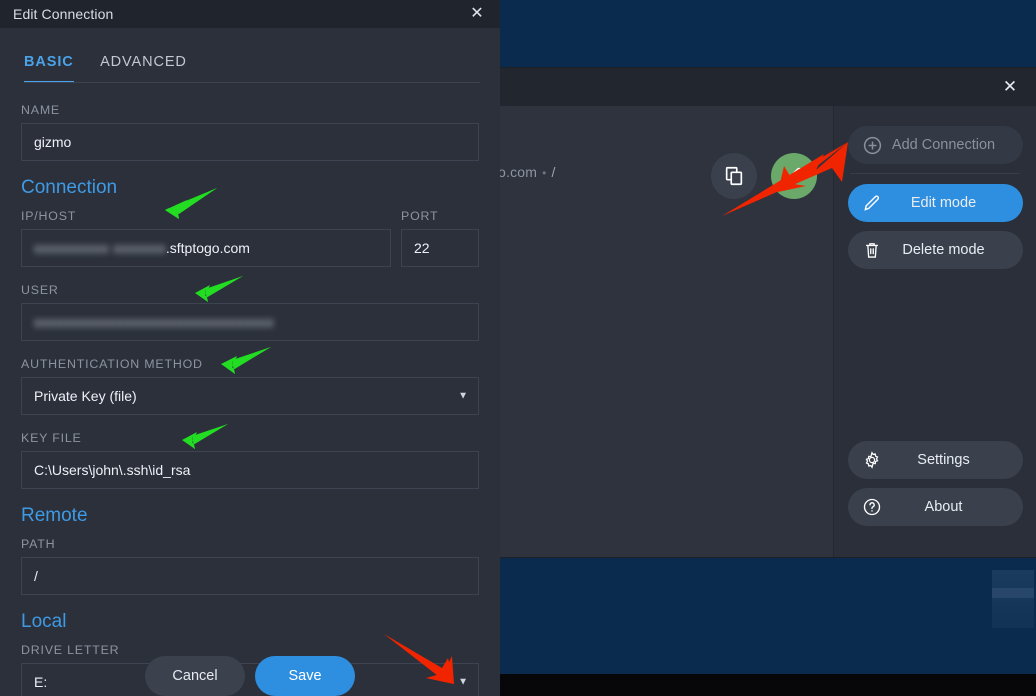 The image size is (1036, 696). Describe the element at coordinates (54, 515) in the screenshot. I see `remote-section-heading: Remote` at that location.